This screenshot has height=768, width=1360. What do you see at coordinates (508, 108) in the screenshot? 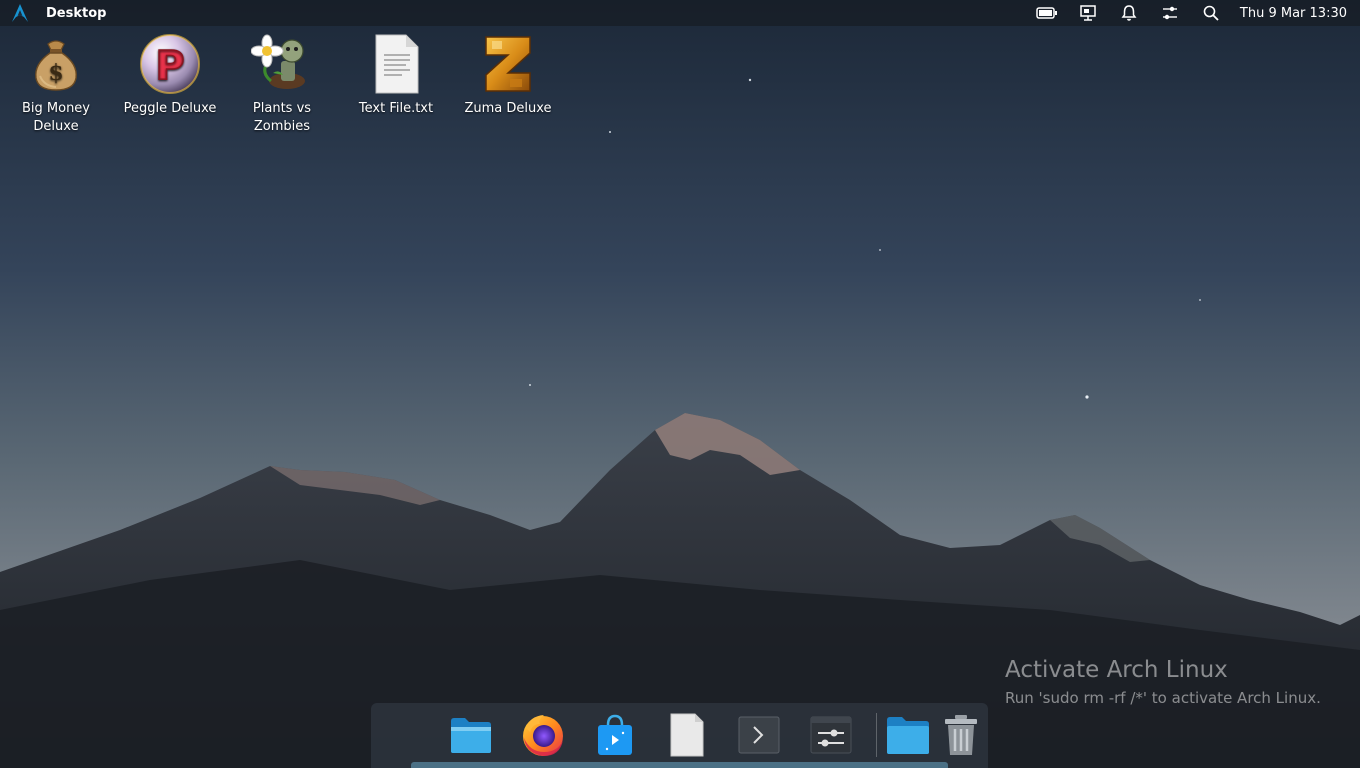
I see `desktop-icon-label: Zuma Deluxe` at bounding box center [508, 108].